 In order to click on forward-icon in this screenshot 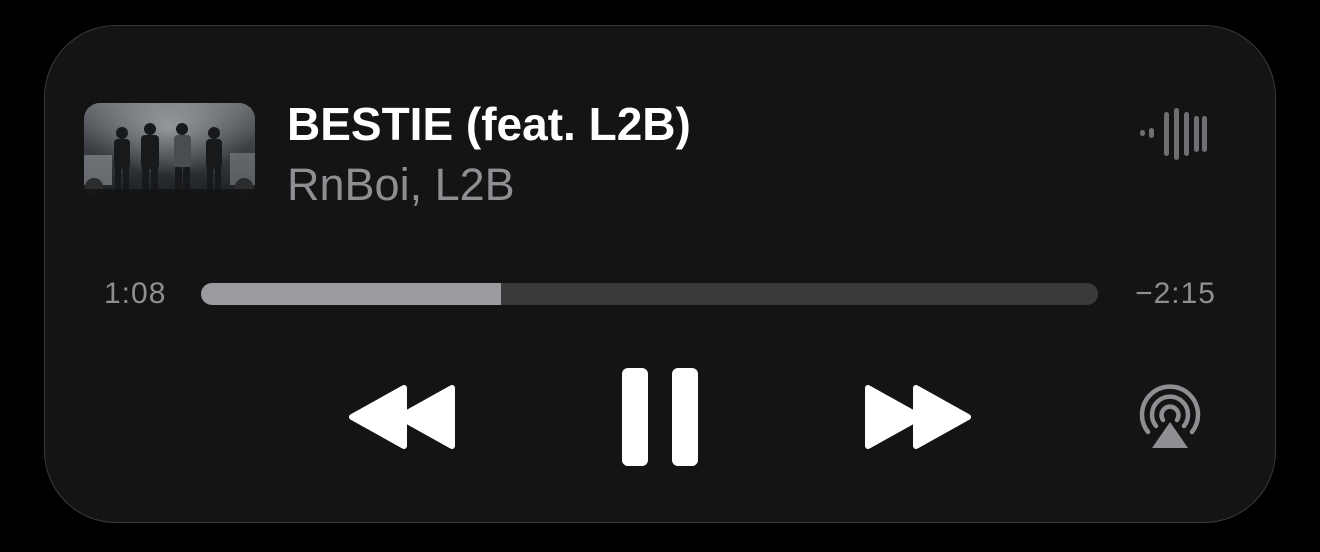, I will do `click(918, 417)`.